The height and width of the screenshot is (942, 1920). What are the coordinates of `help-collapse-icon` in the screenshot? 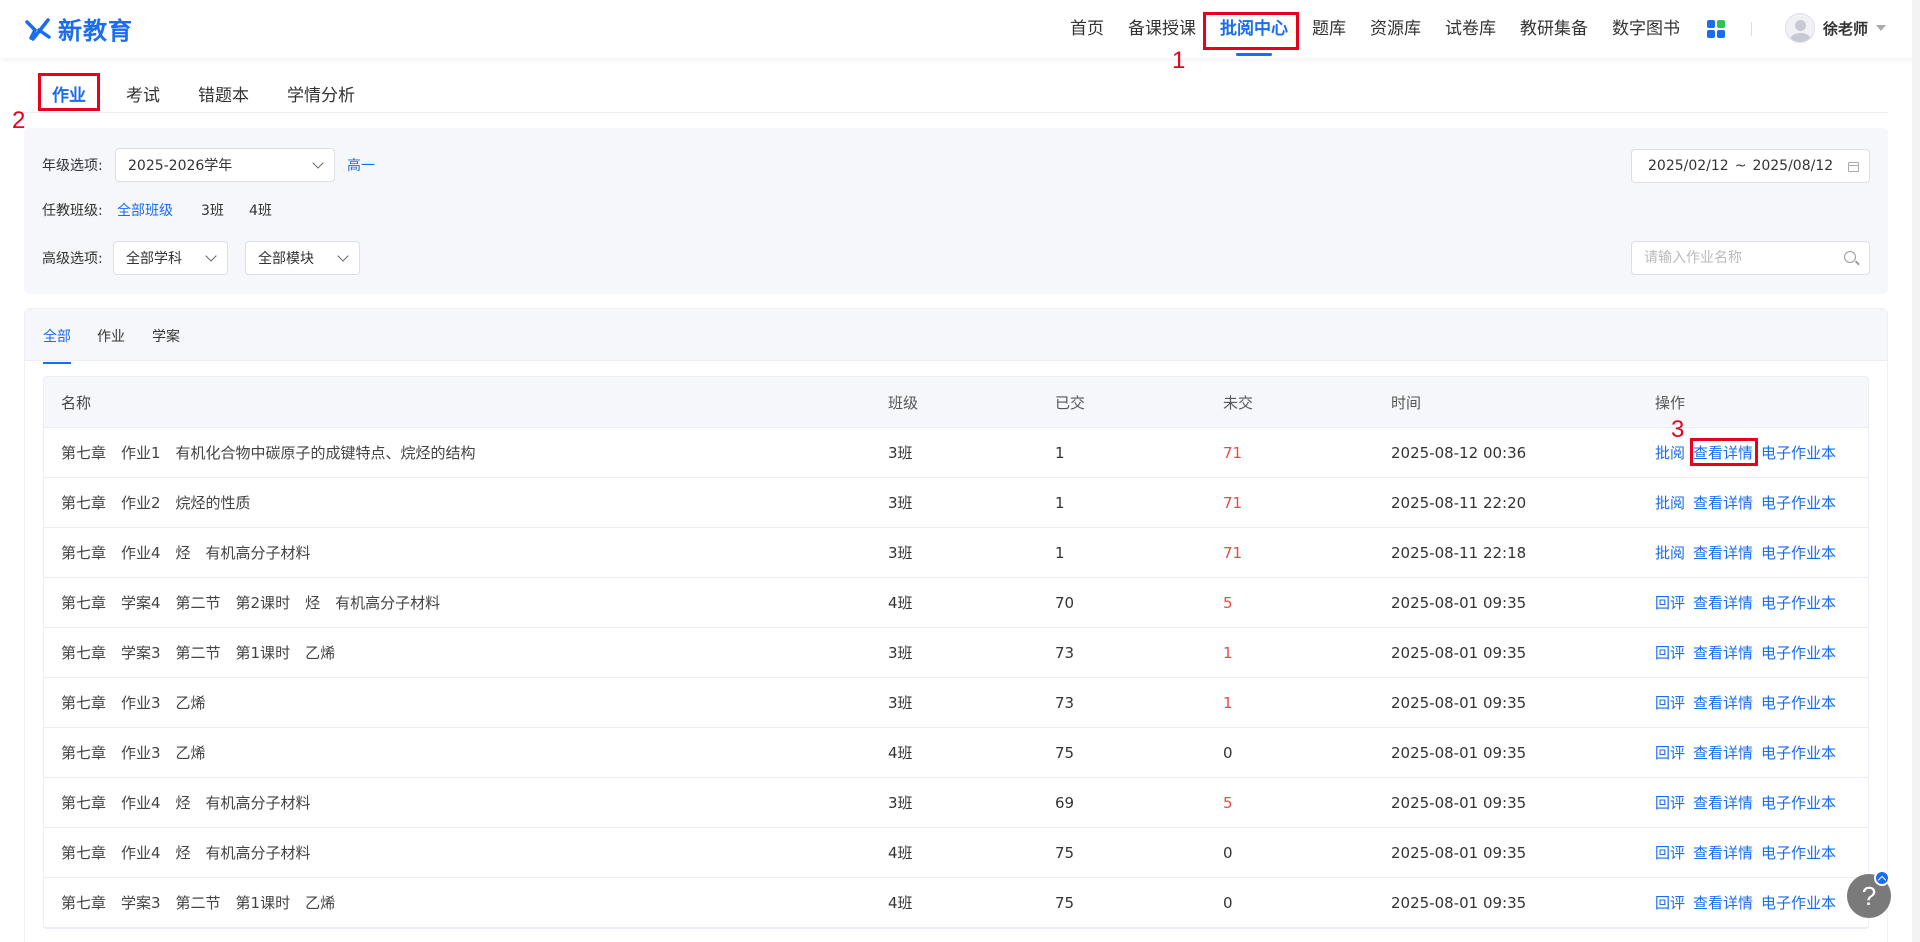 It's located at (1882, 878).